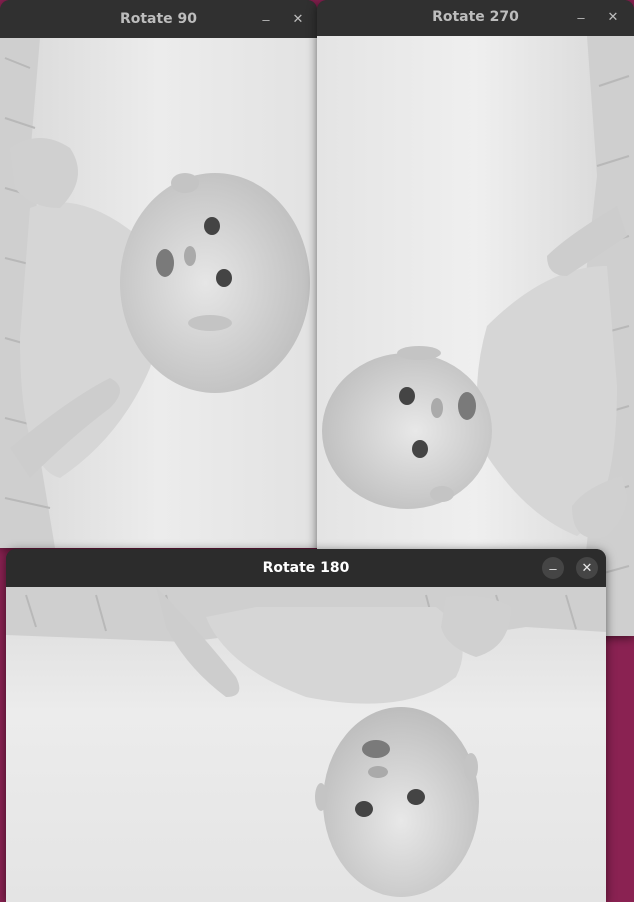 Image resolution: width=634 pixels, height=902 pixels. I want to click on titlebar: Rotate 180 – ✕, so click(306, 568).